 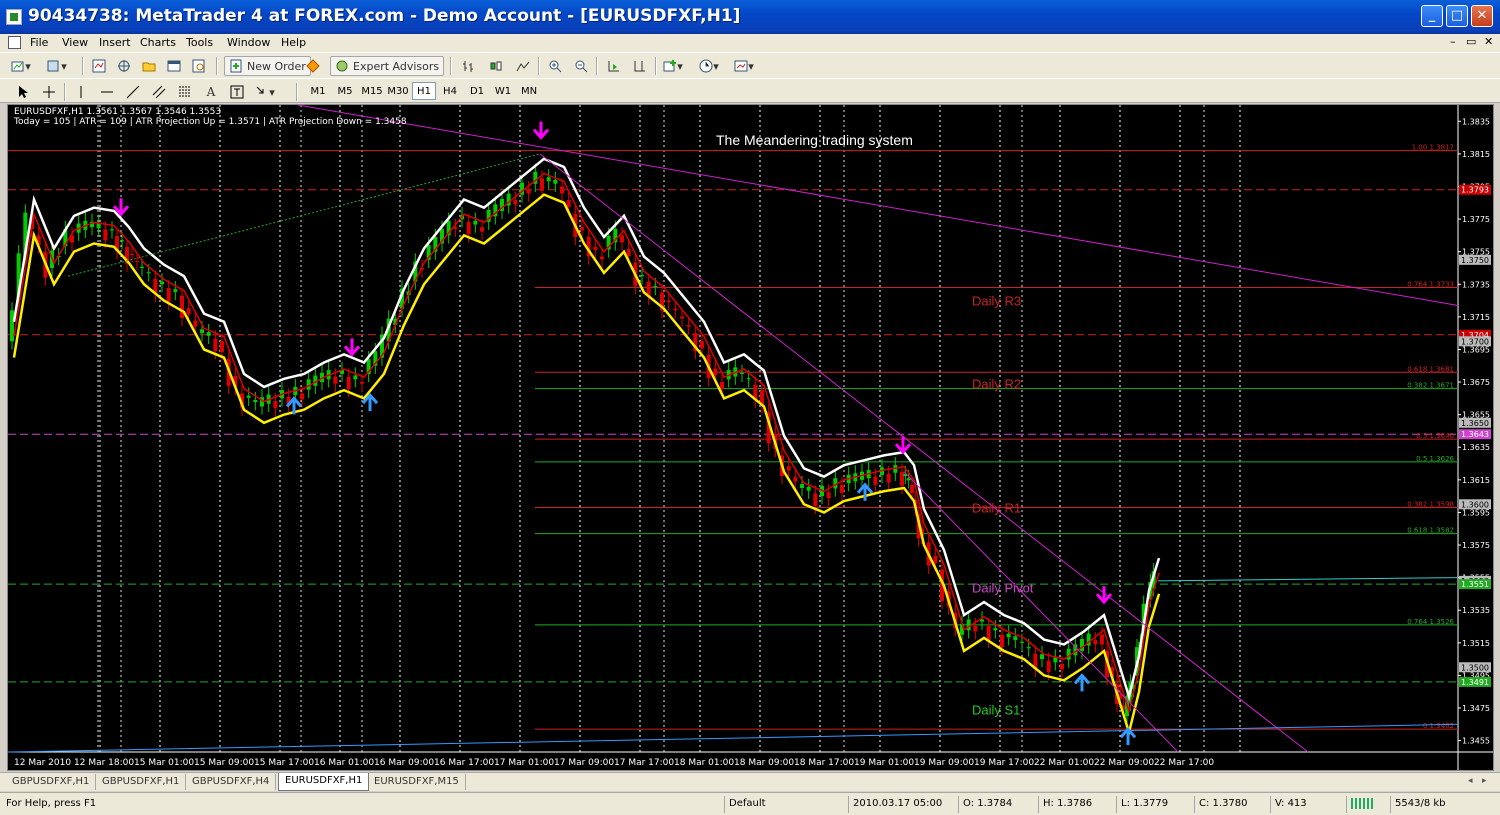 I want to click on equidistant-channel-icon, so click(x=159, y=92).